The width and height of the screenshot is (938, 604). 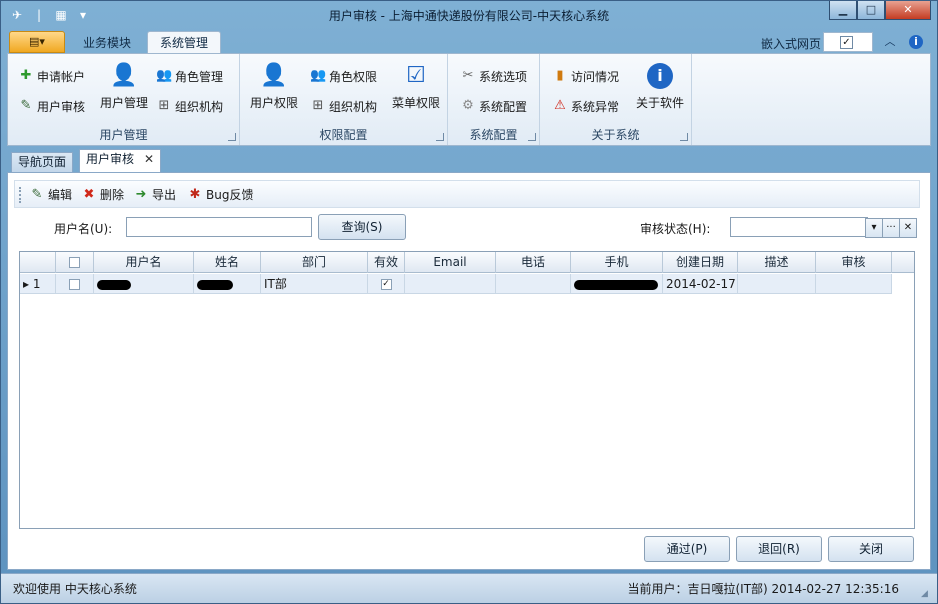 I want to click on minimize-button: ▁, so click(x=843, y=10).